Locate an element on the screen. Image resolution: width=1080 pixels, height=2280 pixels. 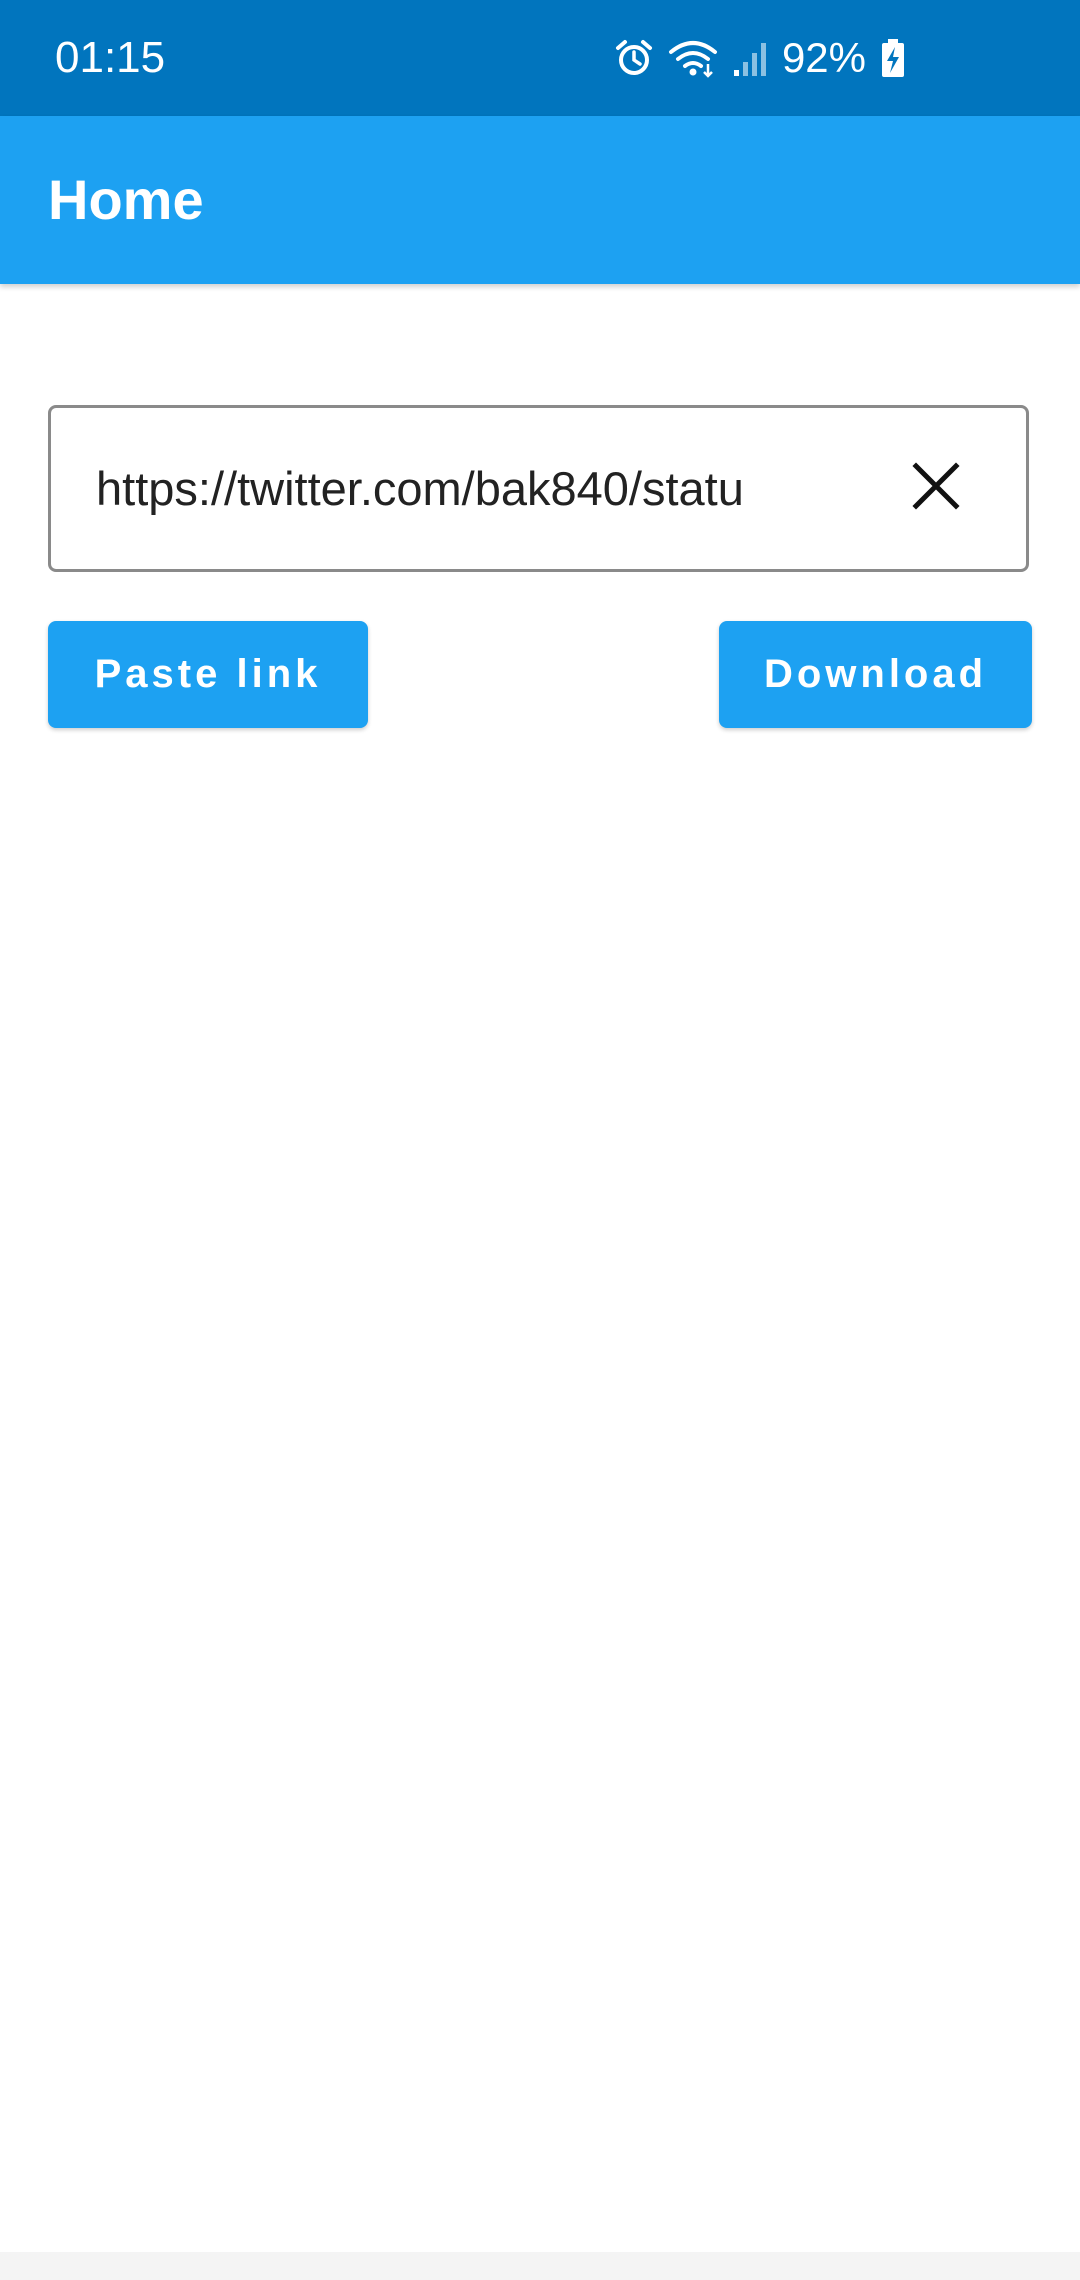
download-button: Download is located at coordinates (875, 674).